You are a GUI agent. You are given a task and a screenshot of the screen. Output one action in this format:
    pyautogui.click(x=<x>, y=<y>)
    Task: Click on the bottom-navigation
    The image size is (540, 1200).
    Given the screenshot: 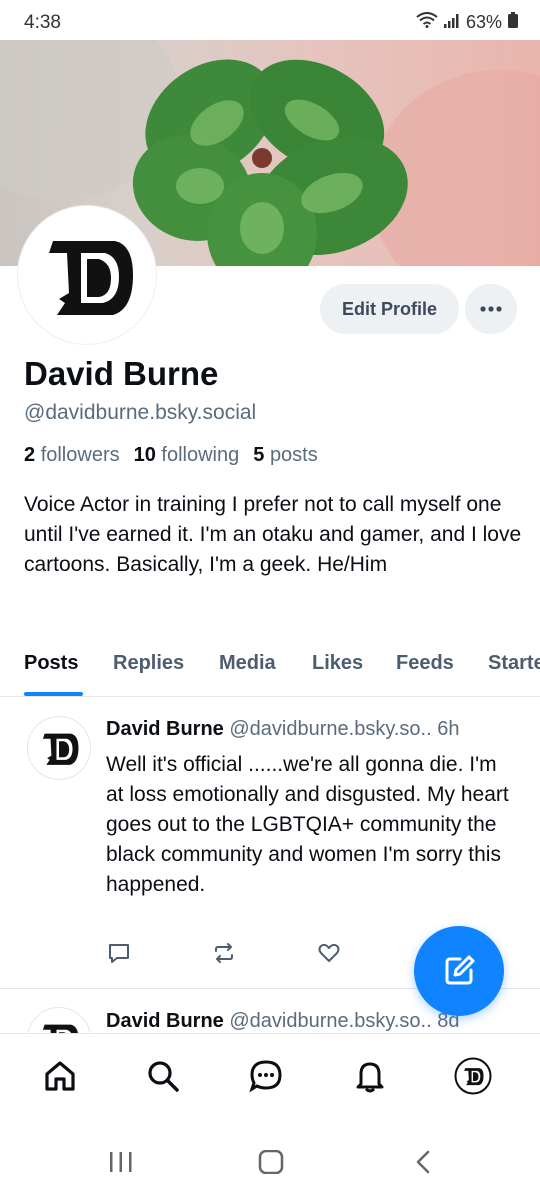 What is the action you would take?
    pyautogui.click(x=270, y=1076)
    